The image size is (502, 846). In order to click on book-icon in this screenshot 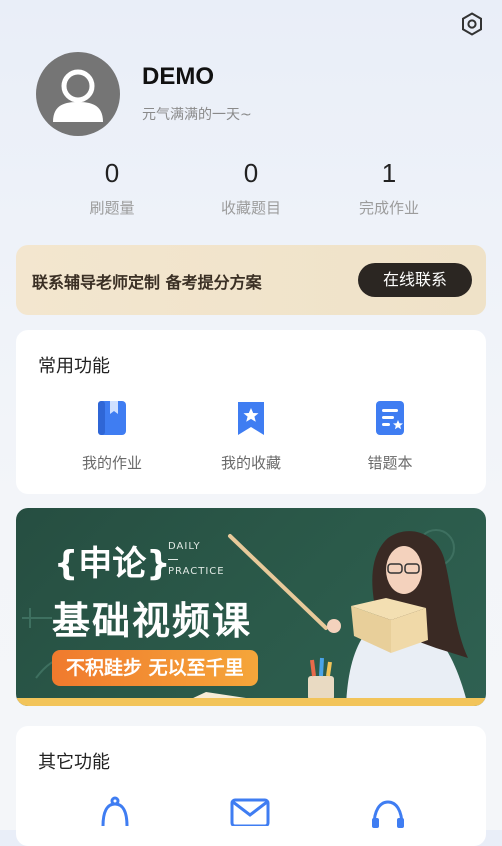, I will do `click(112, 418)`.